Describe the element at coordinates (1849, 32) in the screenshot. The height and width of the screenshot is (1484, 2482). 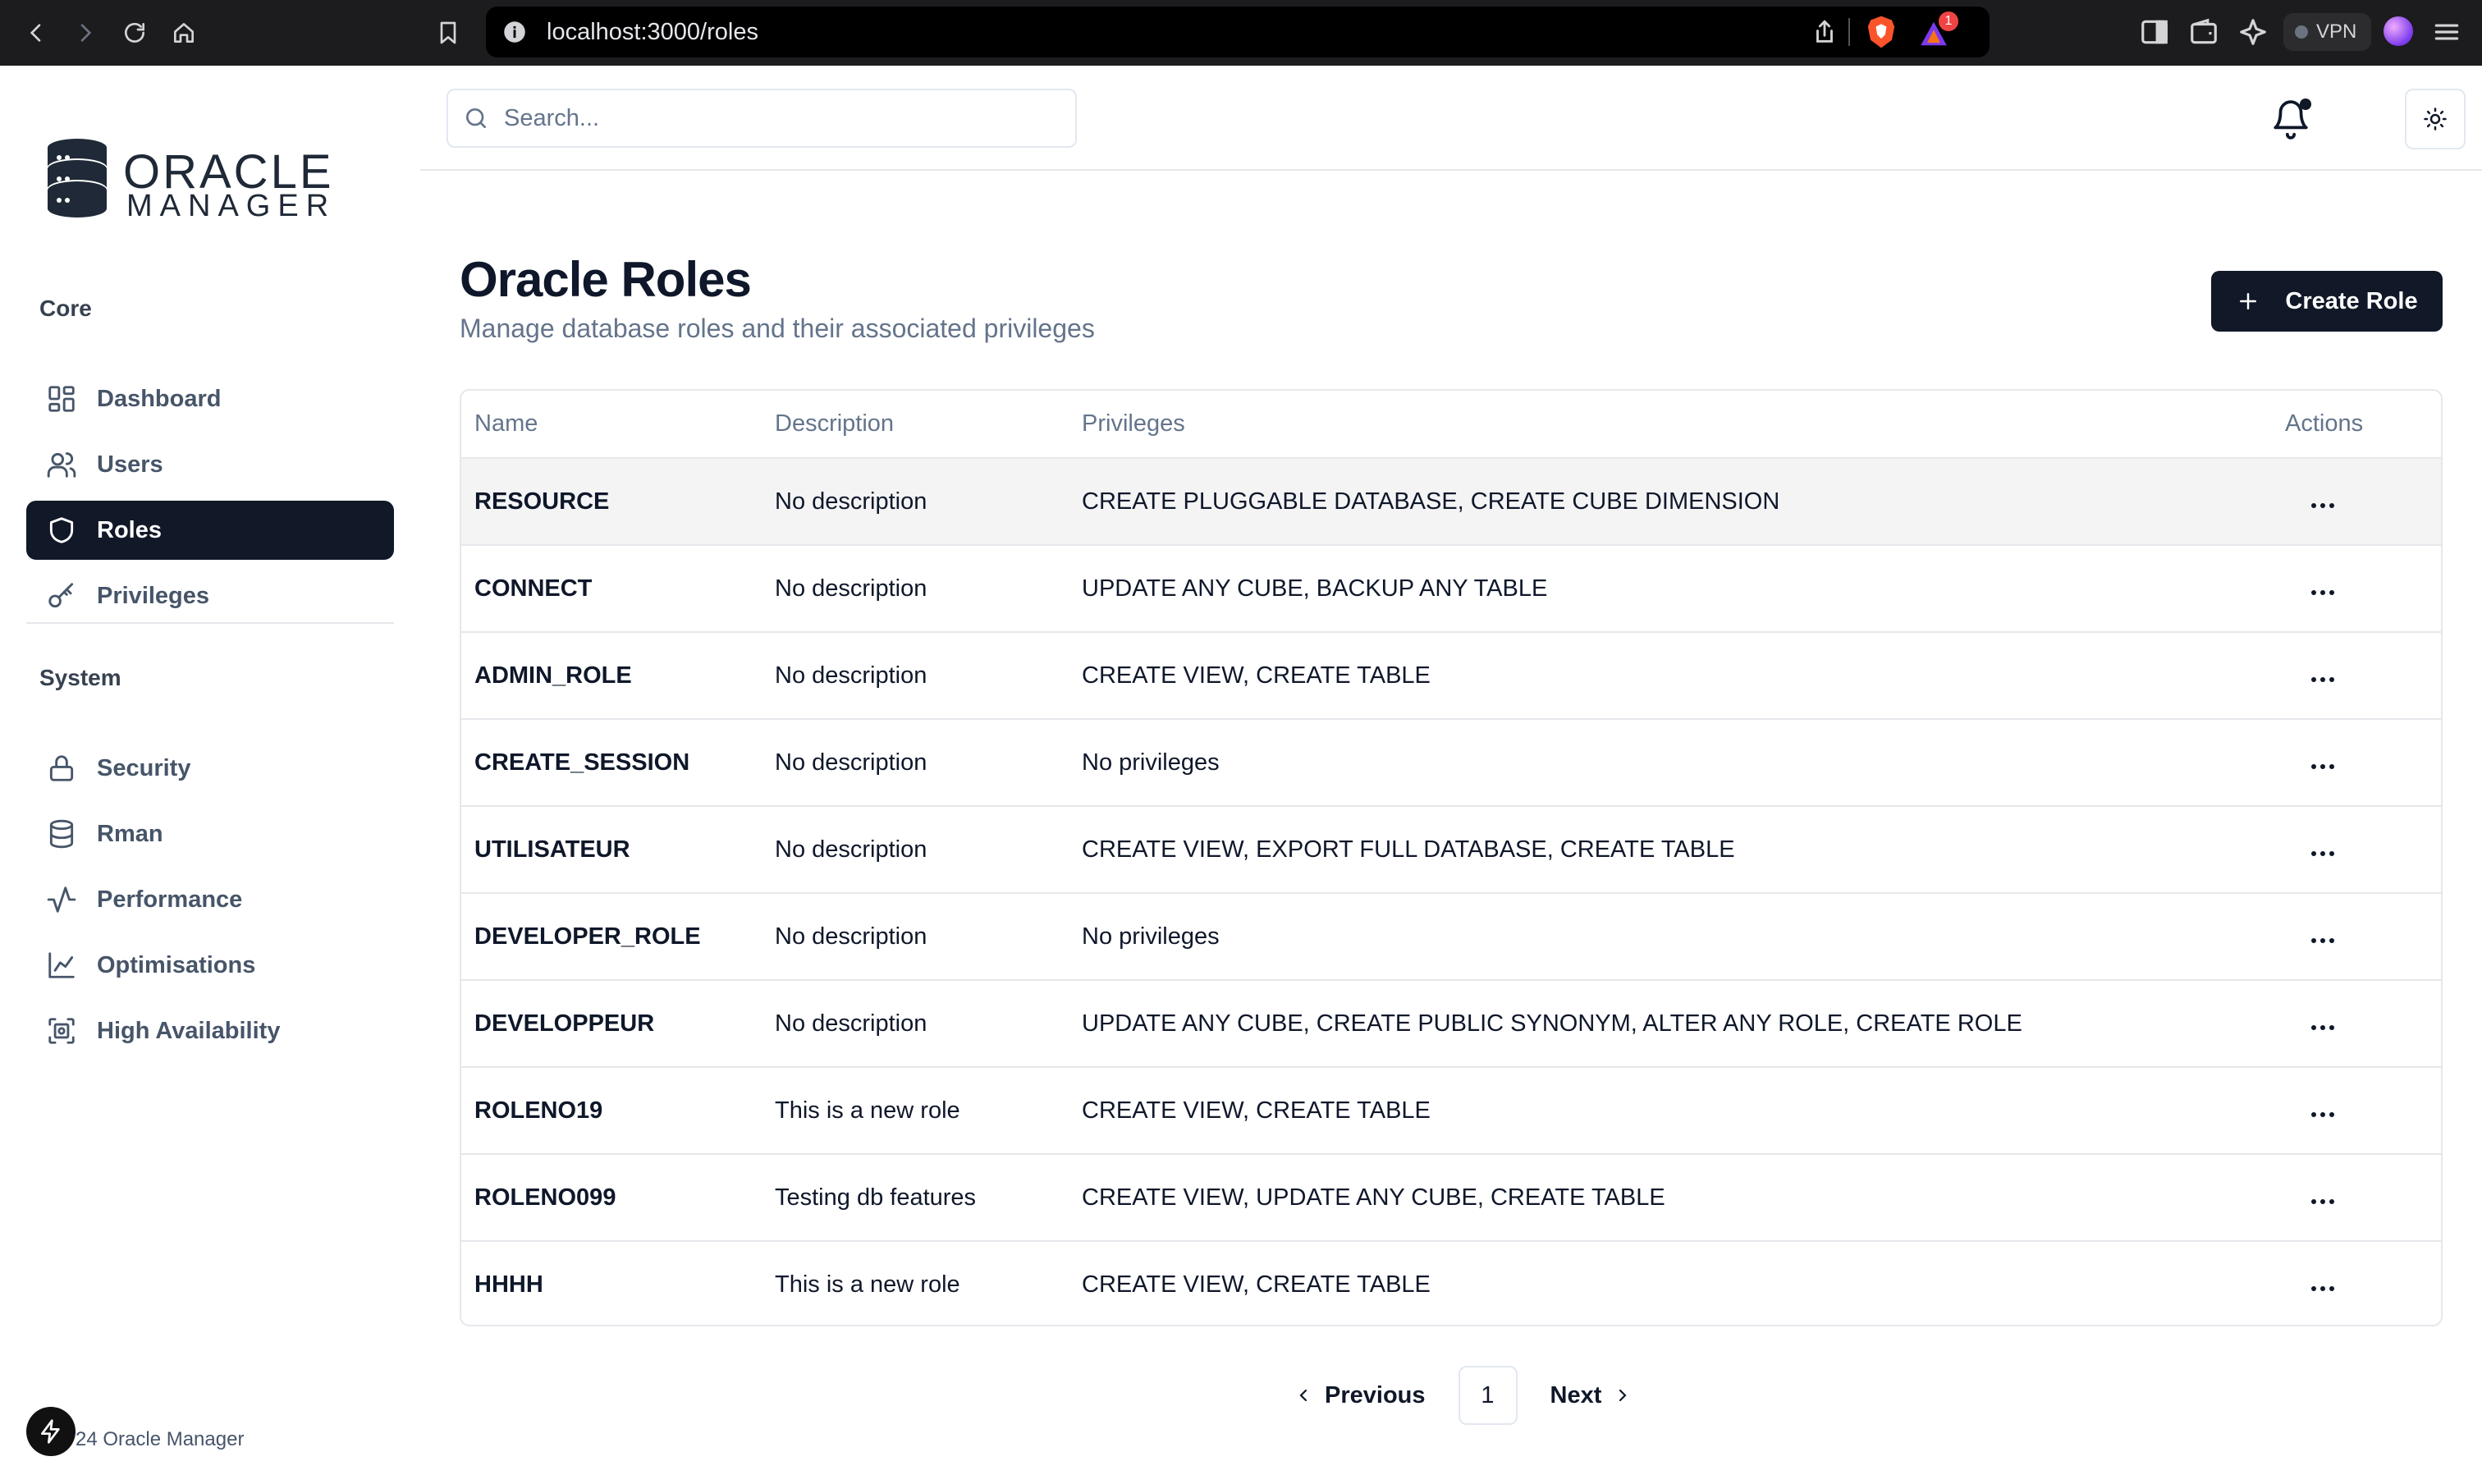
I see `url-separator` at that location.